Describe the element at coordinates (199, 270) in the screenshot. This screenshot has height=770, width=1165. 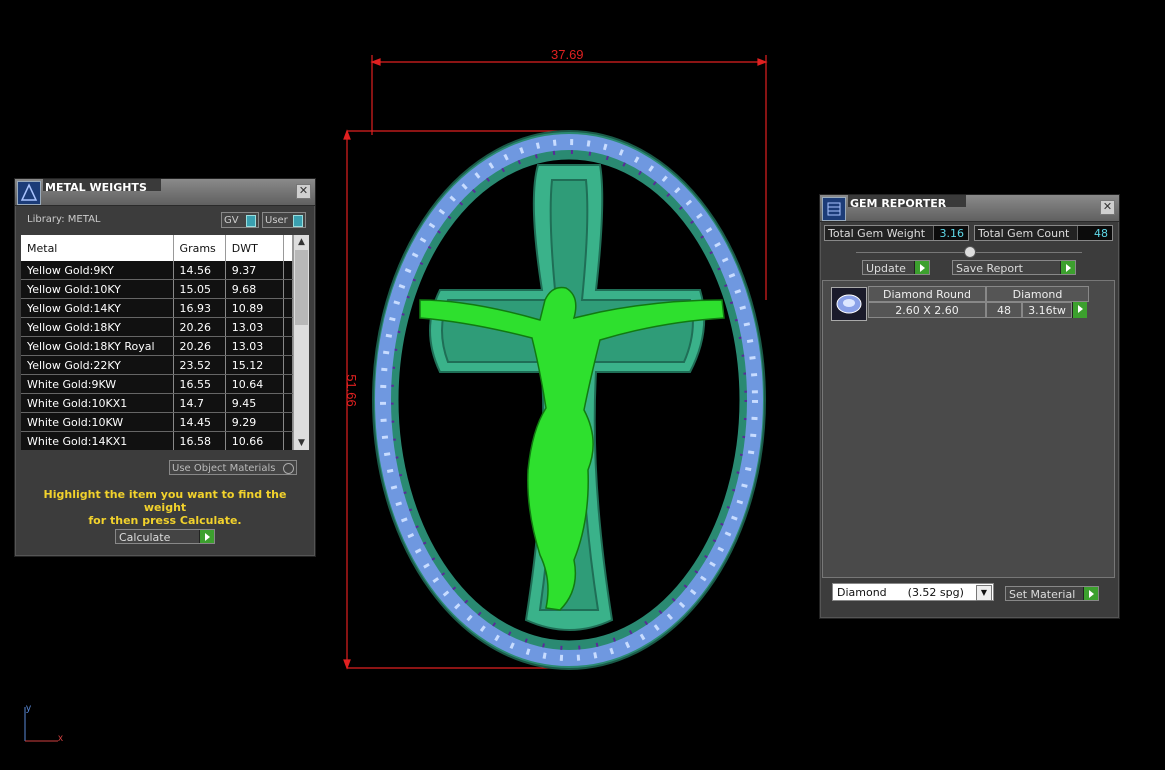
I see `cell-grams: 14.56` at that location.